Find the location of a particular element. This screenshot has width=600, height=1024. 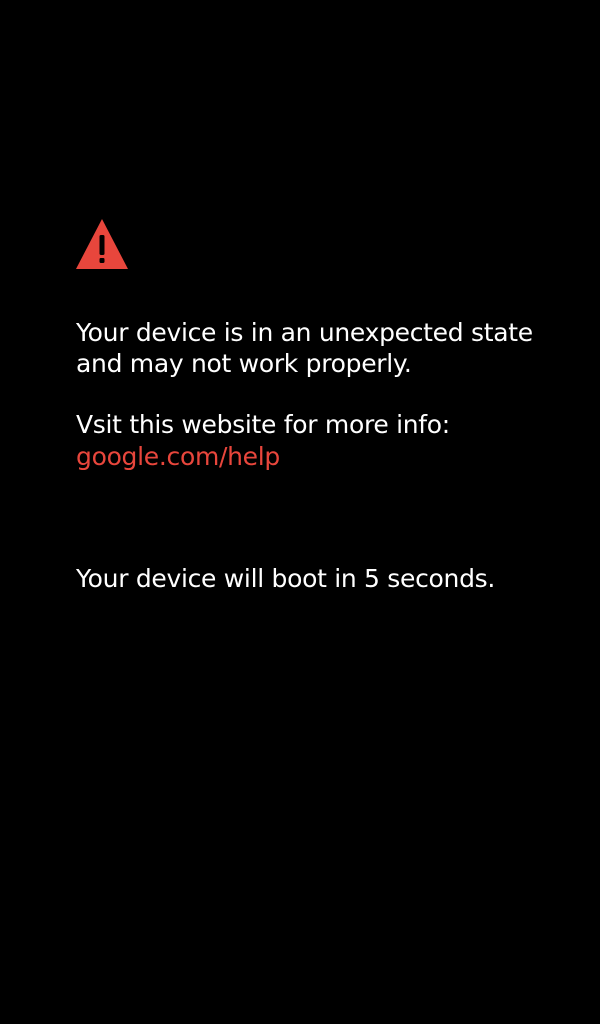

unexpected-state-line-1: Your device is in an unexpected state is located at coordinates (304, 332).